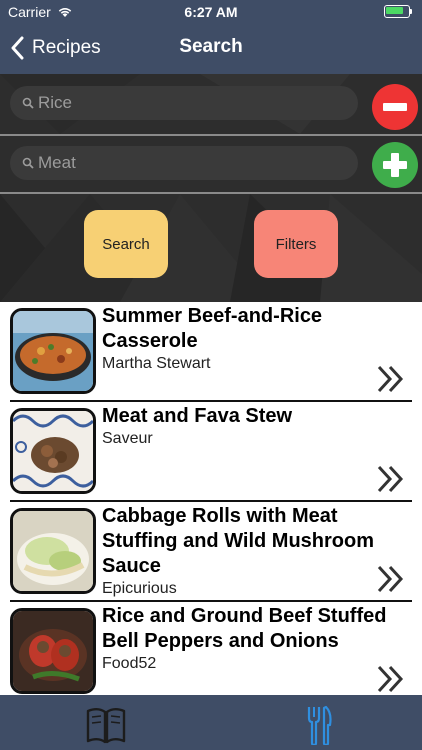 The image size is (422, 750). Describe the element at coordinates (193, 103) in the screenshot. I see `include-ingredient-input` at that location.